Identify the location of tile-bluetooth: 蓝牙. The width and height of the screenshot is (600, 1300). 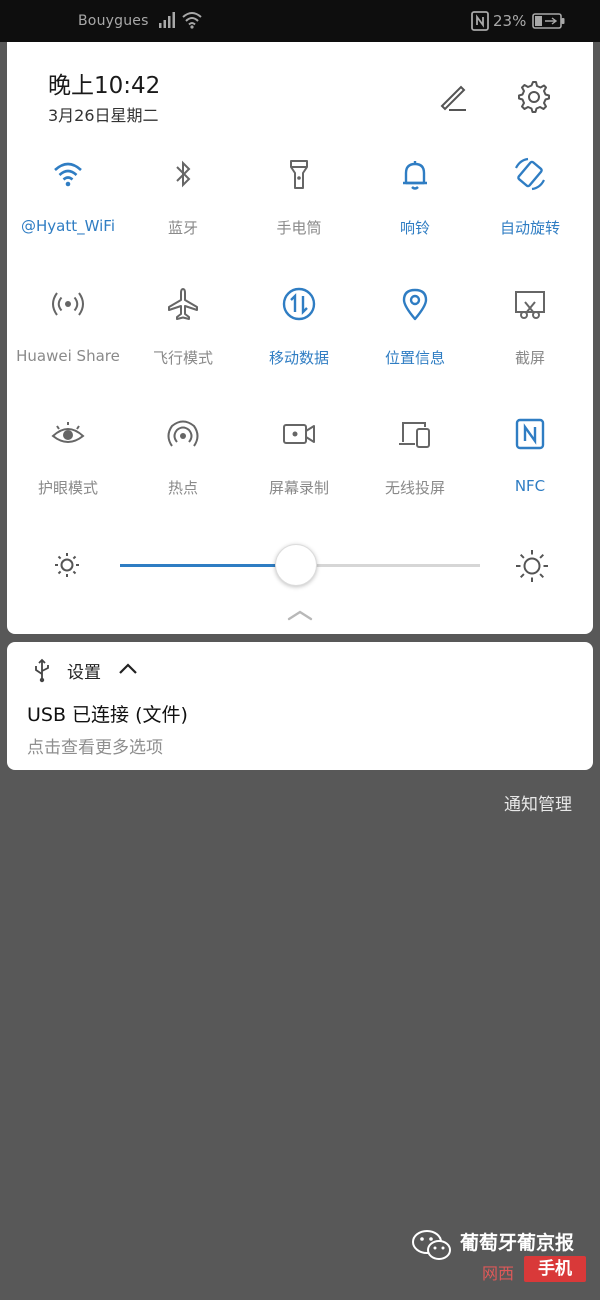
(183, 209).